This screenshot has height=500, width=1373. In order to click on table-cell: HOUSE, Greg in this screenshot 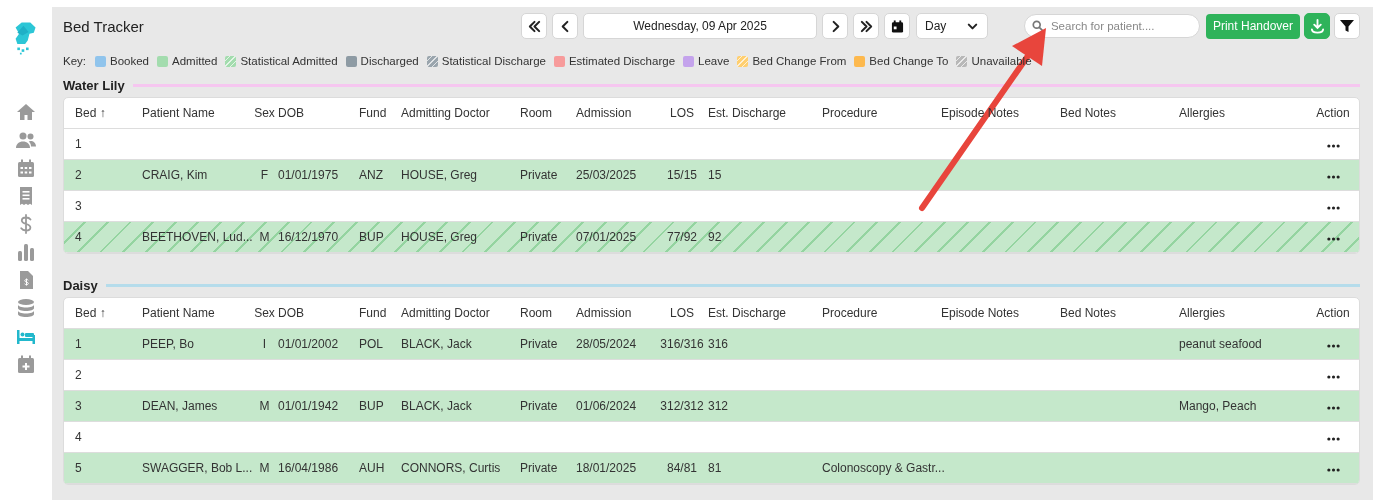, I will do `click(439, 237)`.